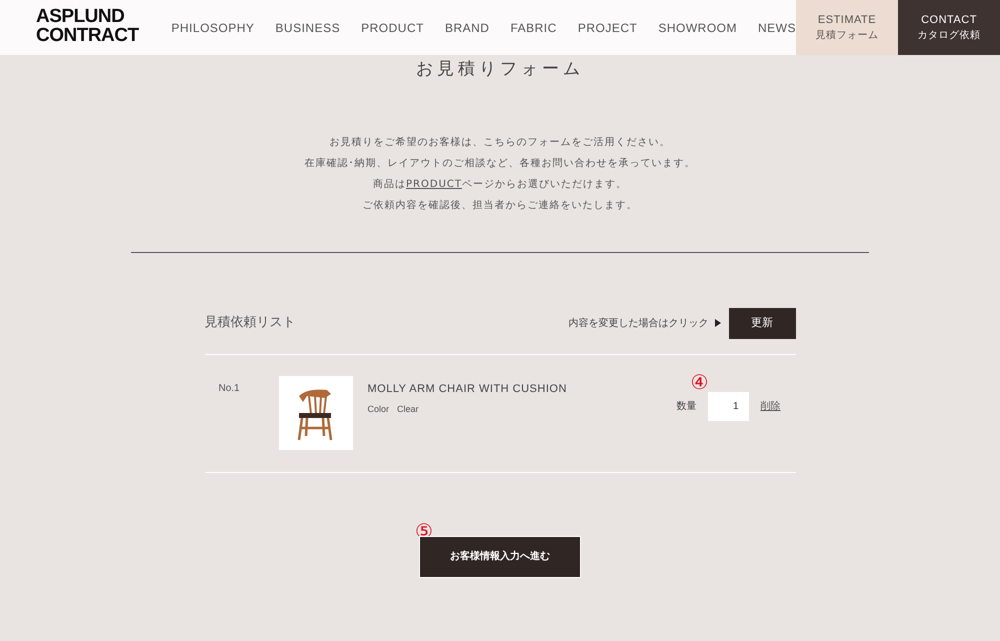 This screenshot has width=1000, height=641. I want to click on nav-link: FABRIC, so click(533, 27).